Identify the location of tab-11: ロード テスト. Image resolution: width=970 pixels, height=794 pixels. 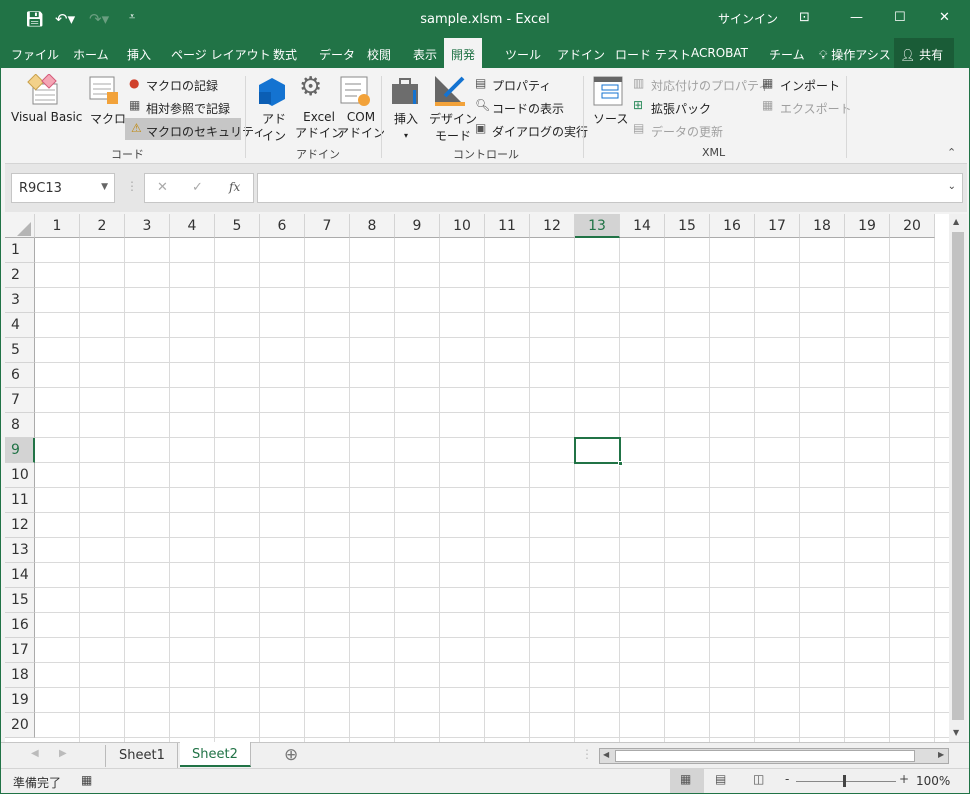
(653, 54).